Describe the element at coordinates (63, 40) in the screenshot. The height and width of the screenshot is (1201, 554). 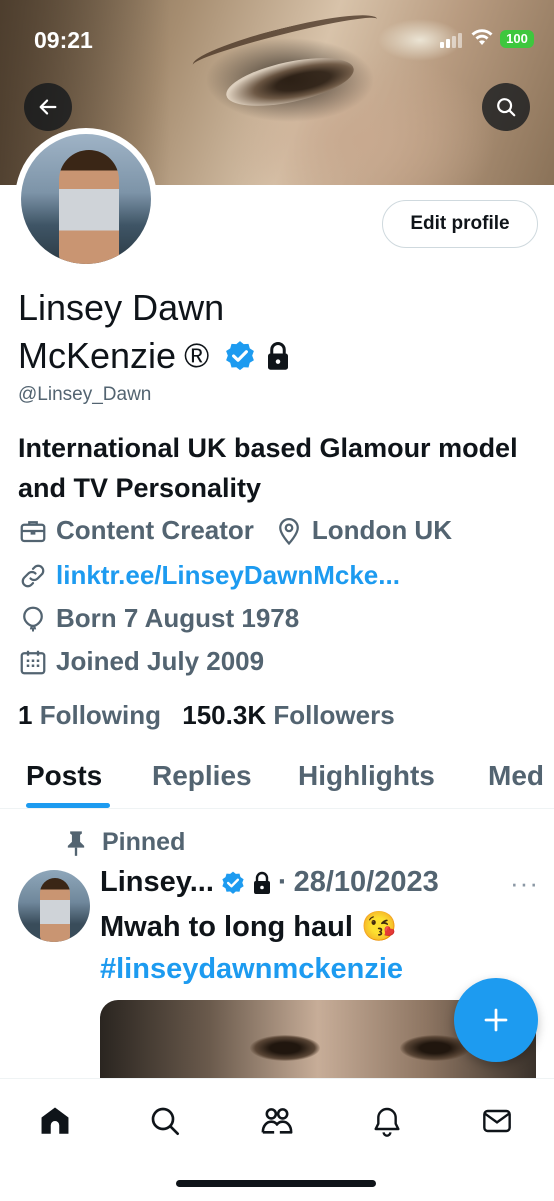
I see `status-time: 09:21` at that location.